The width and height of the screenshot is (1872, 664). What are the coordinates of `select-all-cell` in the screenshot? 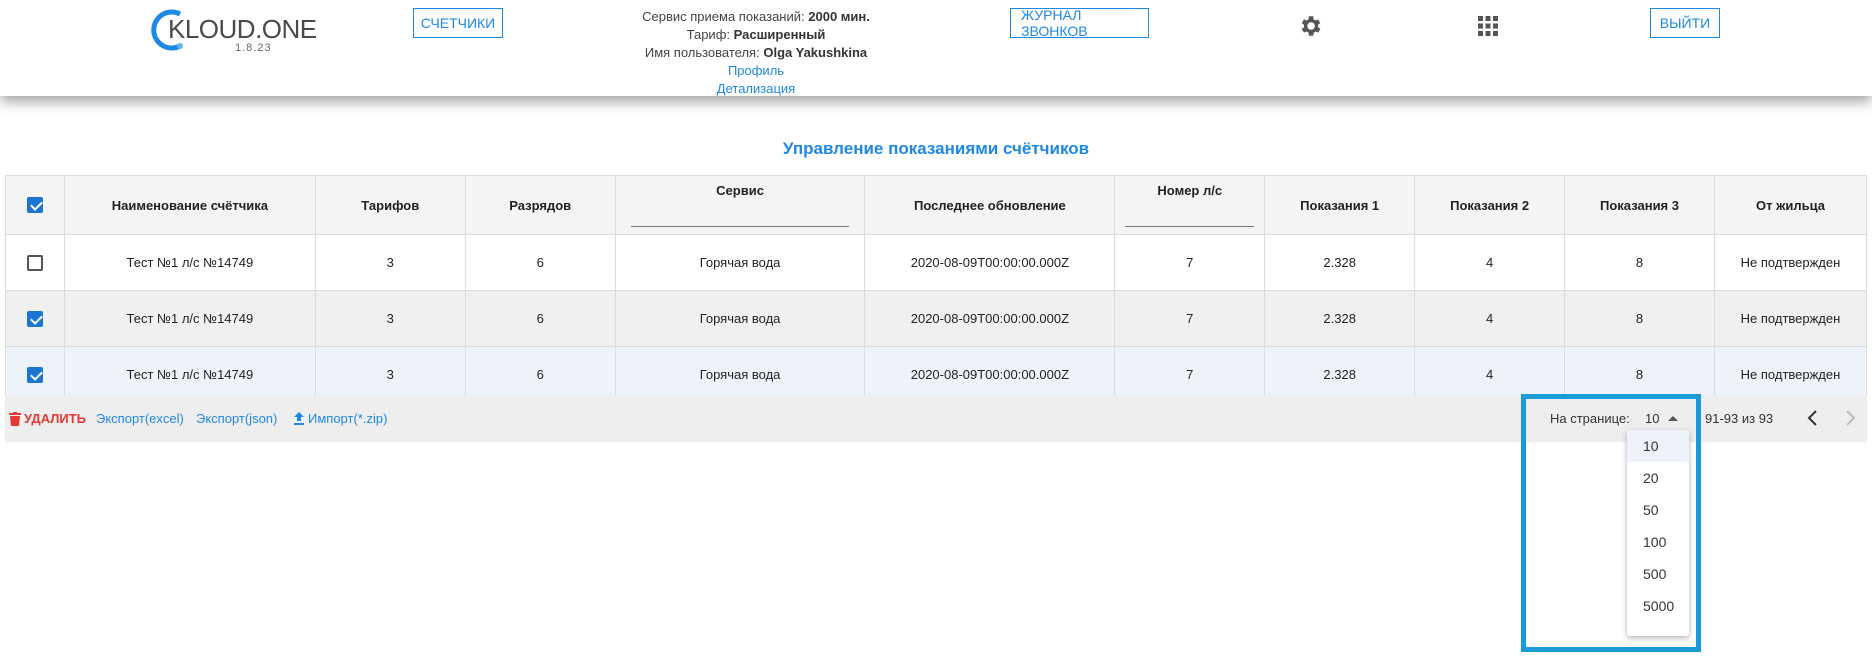 It's located at (35, 205).